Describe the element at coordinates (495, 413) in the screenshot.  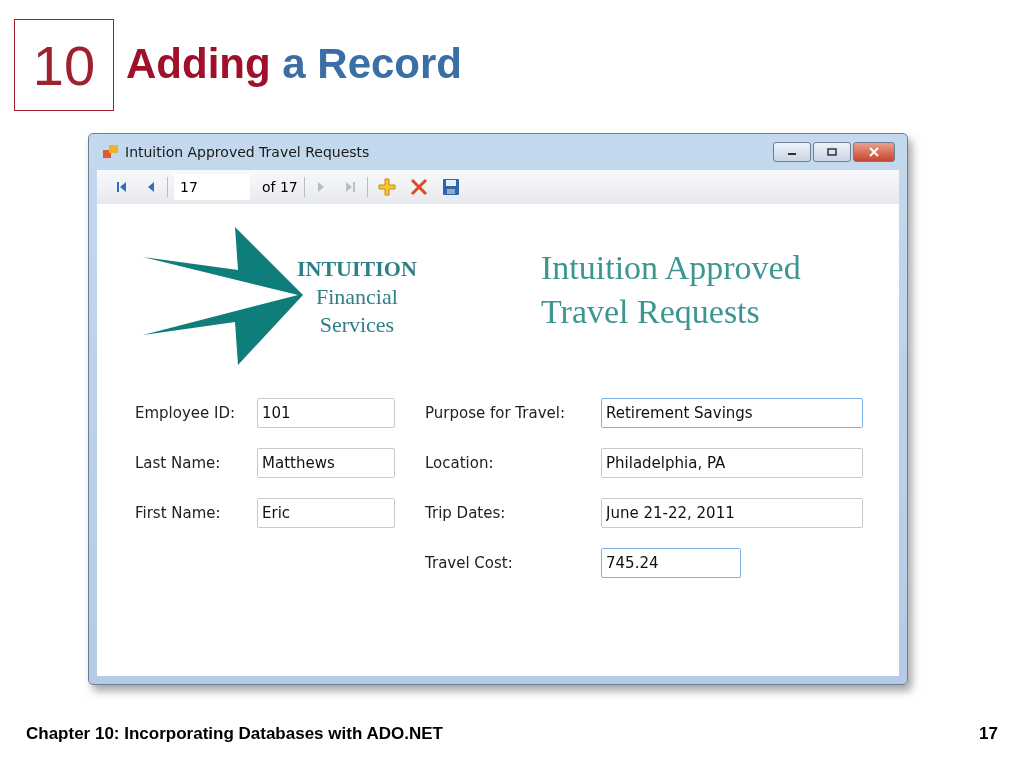
I see `field-label: Purpose for Travel:` at that location.